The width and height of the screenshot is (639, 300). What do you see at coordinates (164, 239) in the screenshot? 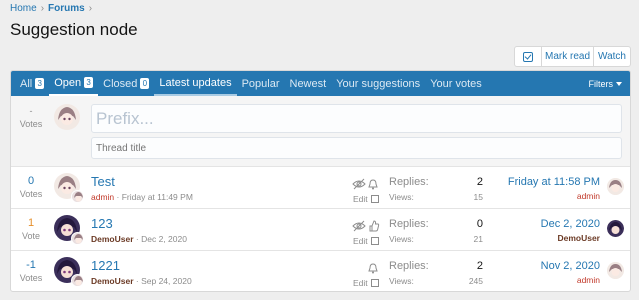
I see `thread-date: Dec 2, 2020` at bounding box center [164, 239].